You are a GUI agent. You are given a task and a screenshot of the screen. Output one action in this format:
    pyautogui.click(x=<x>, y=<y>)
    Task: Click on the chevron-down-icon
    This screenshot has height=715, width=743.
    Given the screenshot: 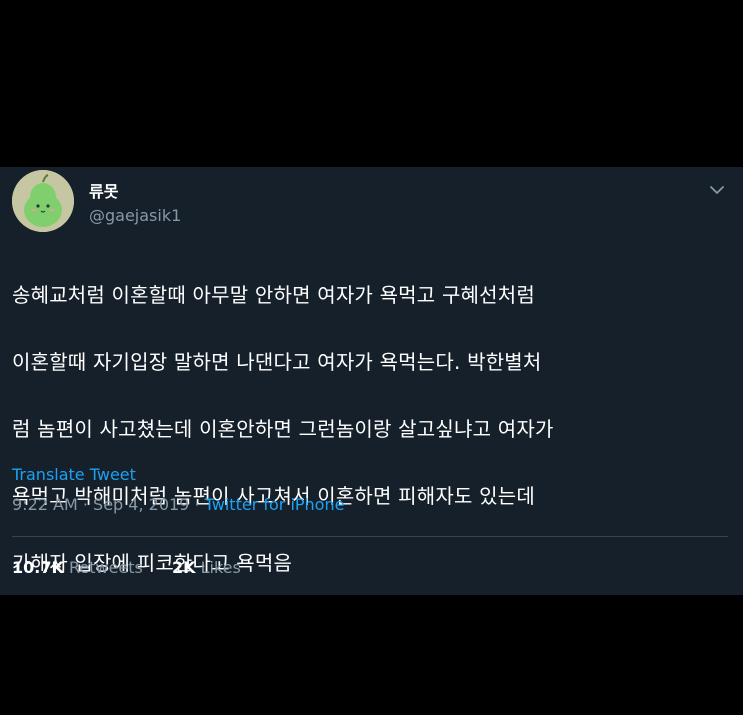 What is the action you would take?
    pyautogui.click(x=717, y=190)
    